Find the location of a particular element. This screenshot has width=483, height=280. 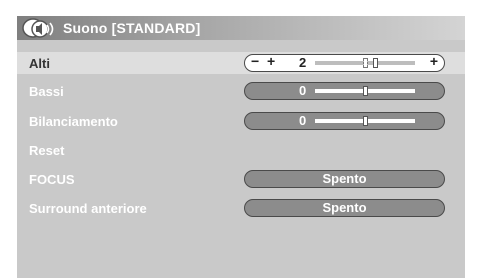

bilanciamento-track is located at coordinates (365, 121).